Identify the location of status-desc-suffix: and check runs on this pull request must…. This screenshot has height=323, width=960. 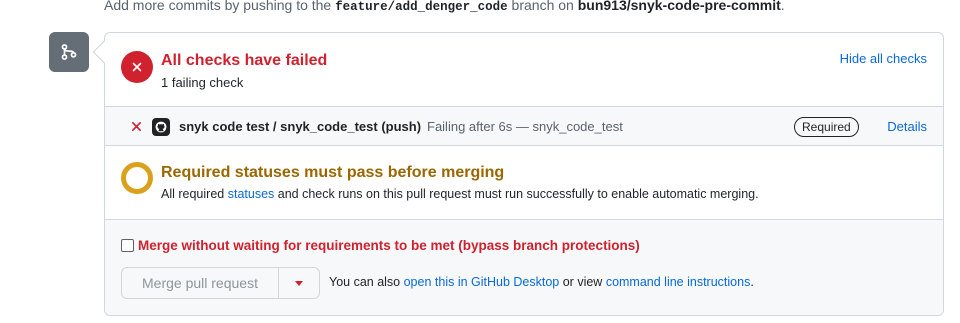
(518, 194).